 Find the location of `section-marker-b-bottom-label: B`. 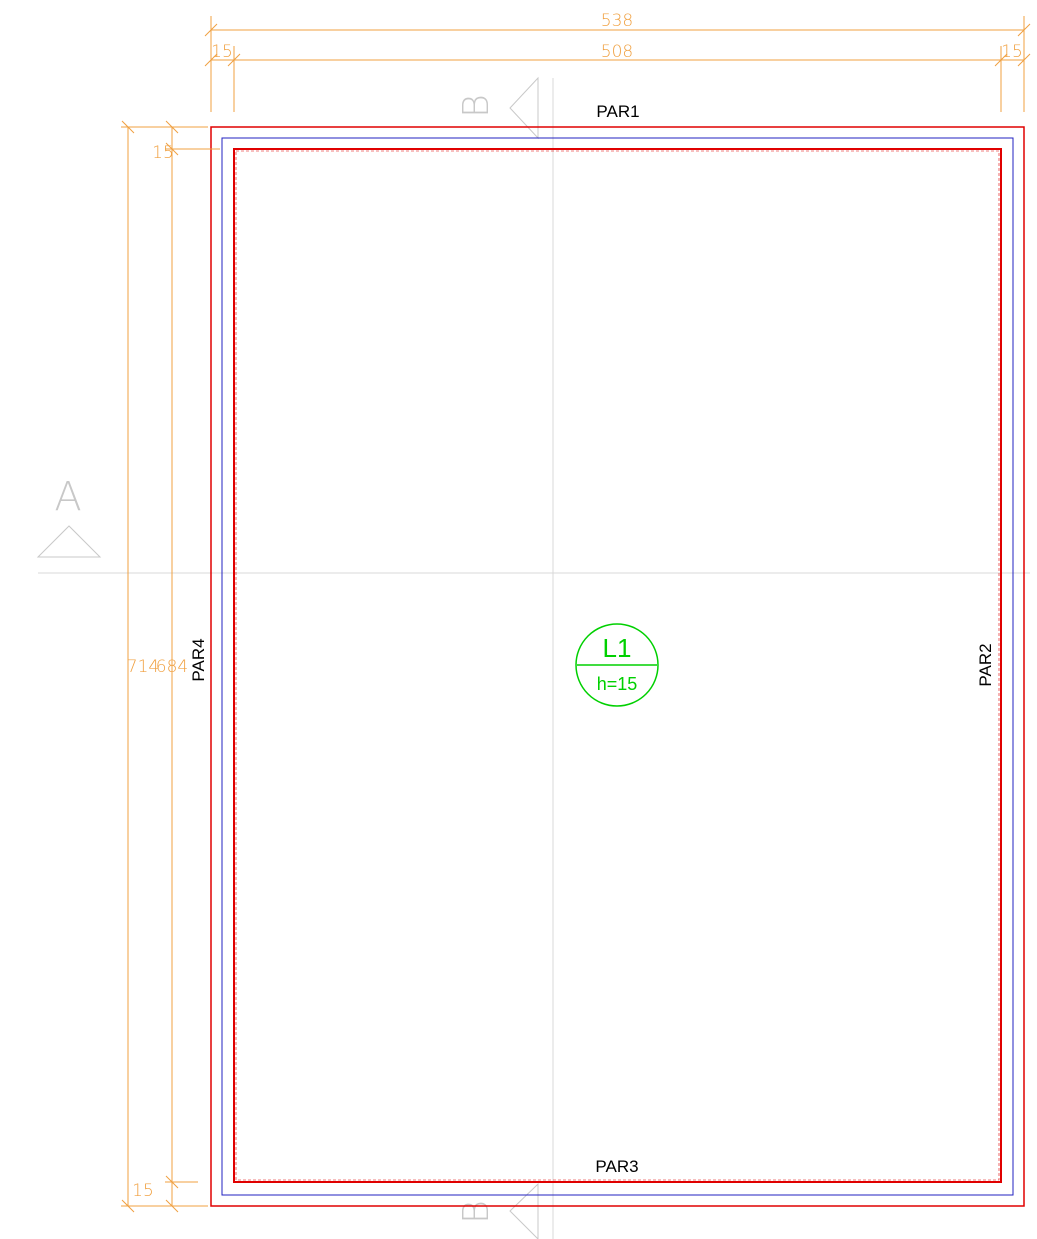

section-marker-b-bottom-label: B is located at coordinates (476, 1212).